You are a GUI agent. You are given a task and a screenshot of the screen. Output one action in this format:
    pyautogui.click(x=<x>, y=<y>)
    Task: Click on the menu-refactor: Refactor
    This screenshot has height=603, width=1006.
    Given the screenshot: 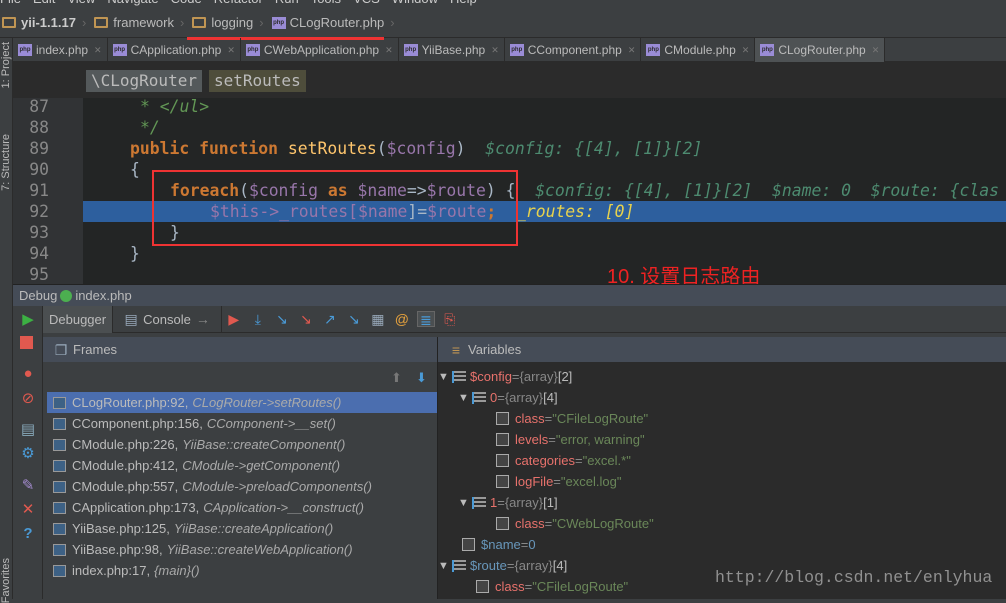 What is the action you would take?
    pyautogui.click(x=238, y=3)
    